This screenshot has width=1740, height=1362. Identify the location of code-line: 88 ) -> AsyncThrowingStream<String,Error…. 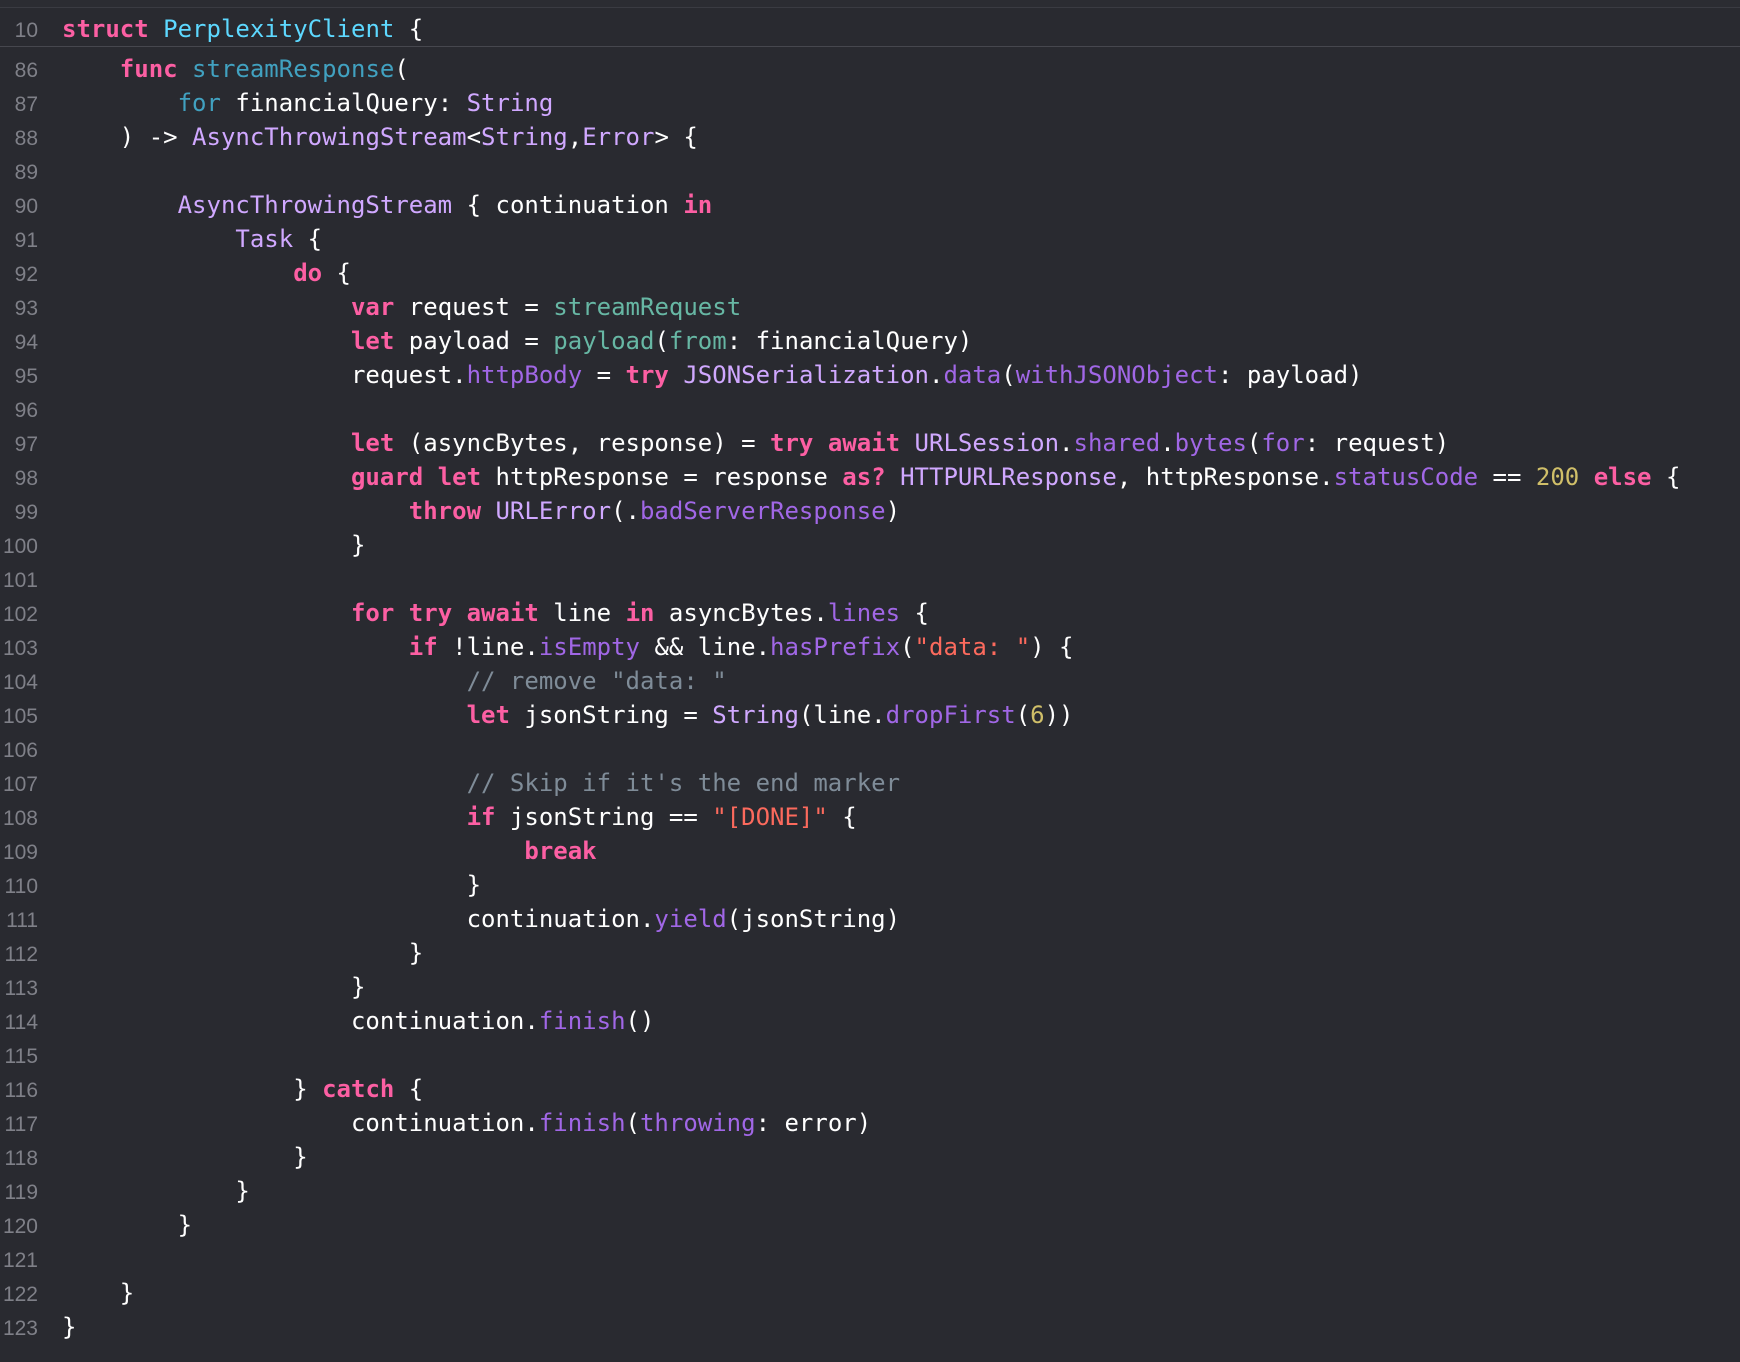
(870, 139).